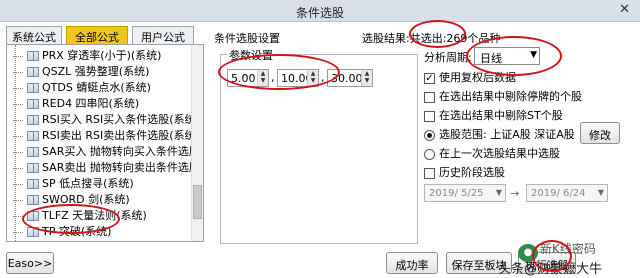 This screenshot has width=640, height=278. Describe the element at coordinates (106, 135) in the screenshot. I see `tree-item: RSI卖出 RSI卖出条件选股(系统)` at that location.